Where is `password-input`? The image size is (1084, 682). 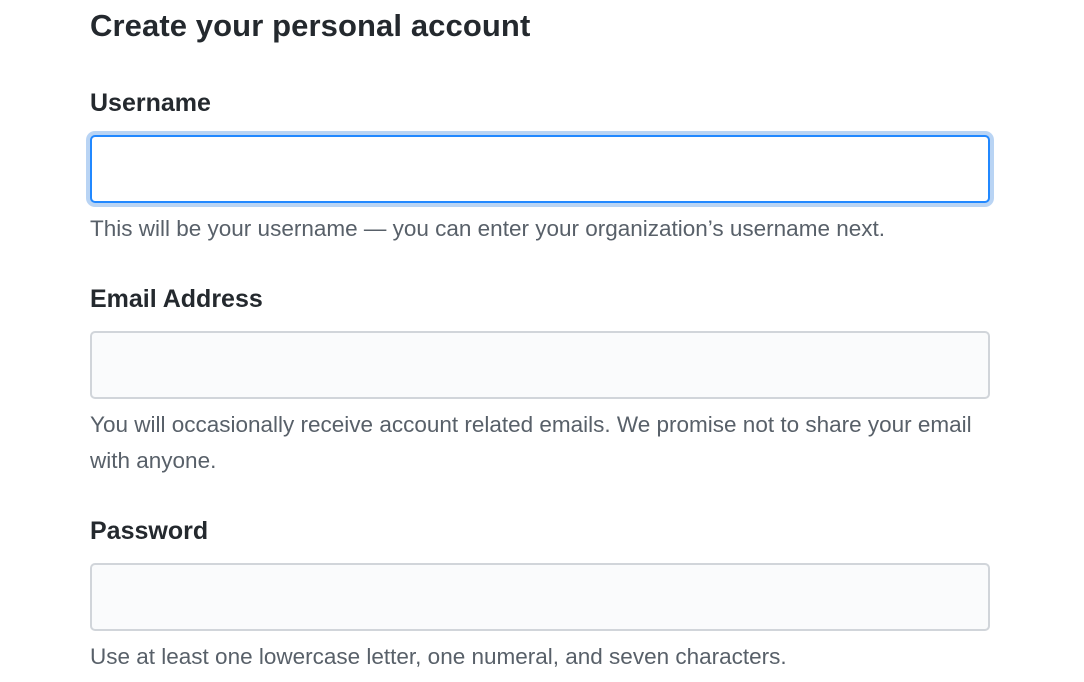 password-input is located at coordinates (540, 597).